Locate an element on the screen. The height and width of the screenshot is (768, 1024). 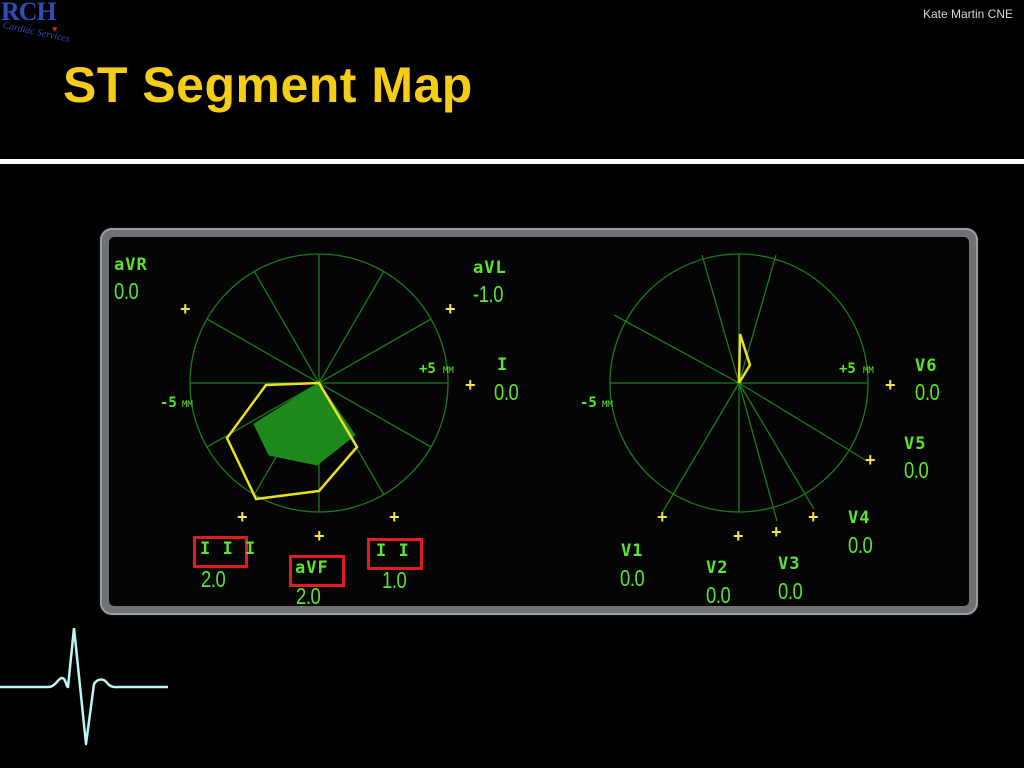
lead-iii-plus-marker: + is located at coordinates (242, 517).